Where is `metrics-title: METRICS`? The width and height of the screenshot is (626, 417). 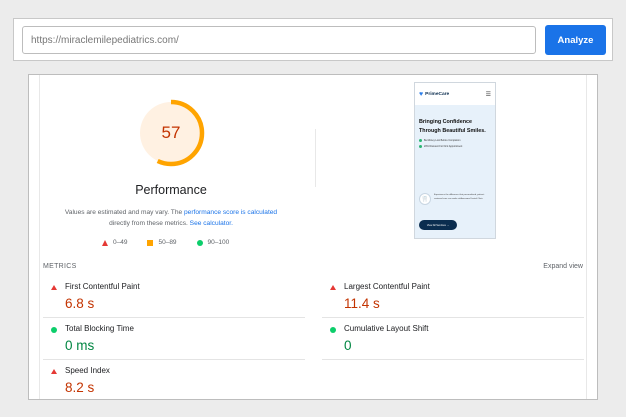 metrics-title: METRICS is located at coordinates (60, 266).